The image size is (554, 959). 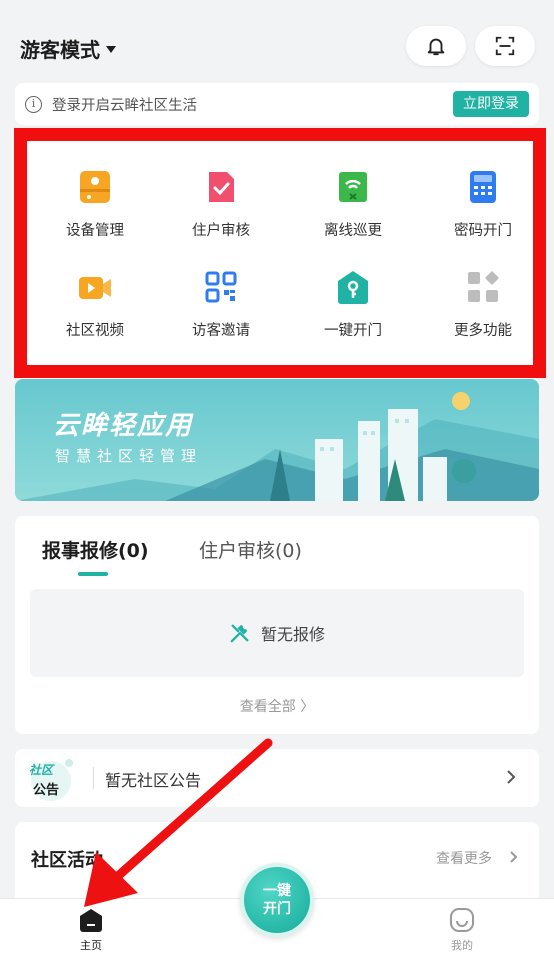 What do you see at coordinates (124, 105) in the screenshot?
I see `login-prompt: 登录开启云眸社区生活` at bounding box center [124, 105].